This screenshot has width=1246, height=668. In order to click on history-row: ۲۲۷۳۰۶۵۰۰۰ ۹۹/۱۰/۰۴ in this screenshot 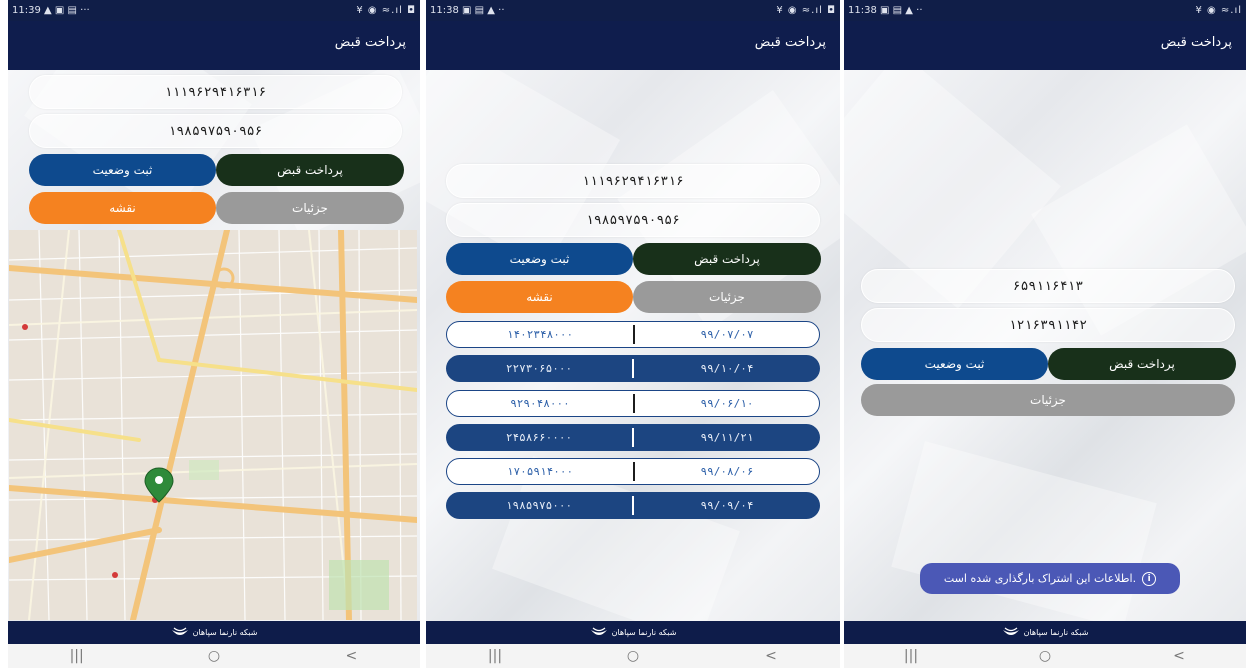, I will do `click(633, 368)`.